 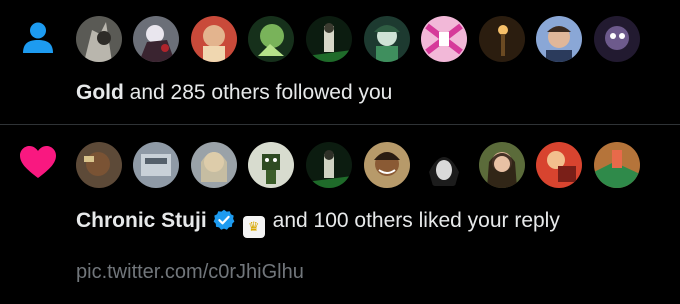 I want to click on actor-name: Gold, so click(x=100, y=92).